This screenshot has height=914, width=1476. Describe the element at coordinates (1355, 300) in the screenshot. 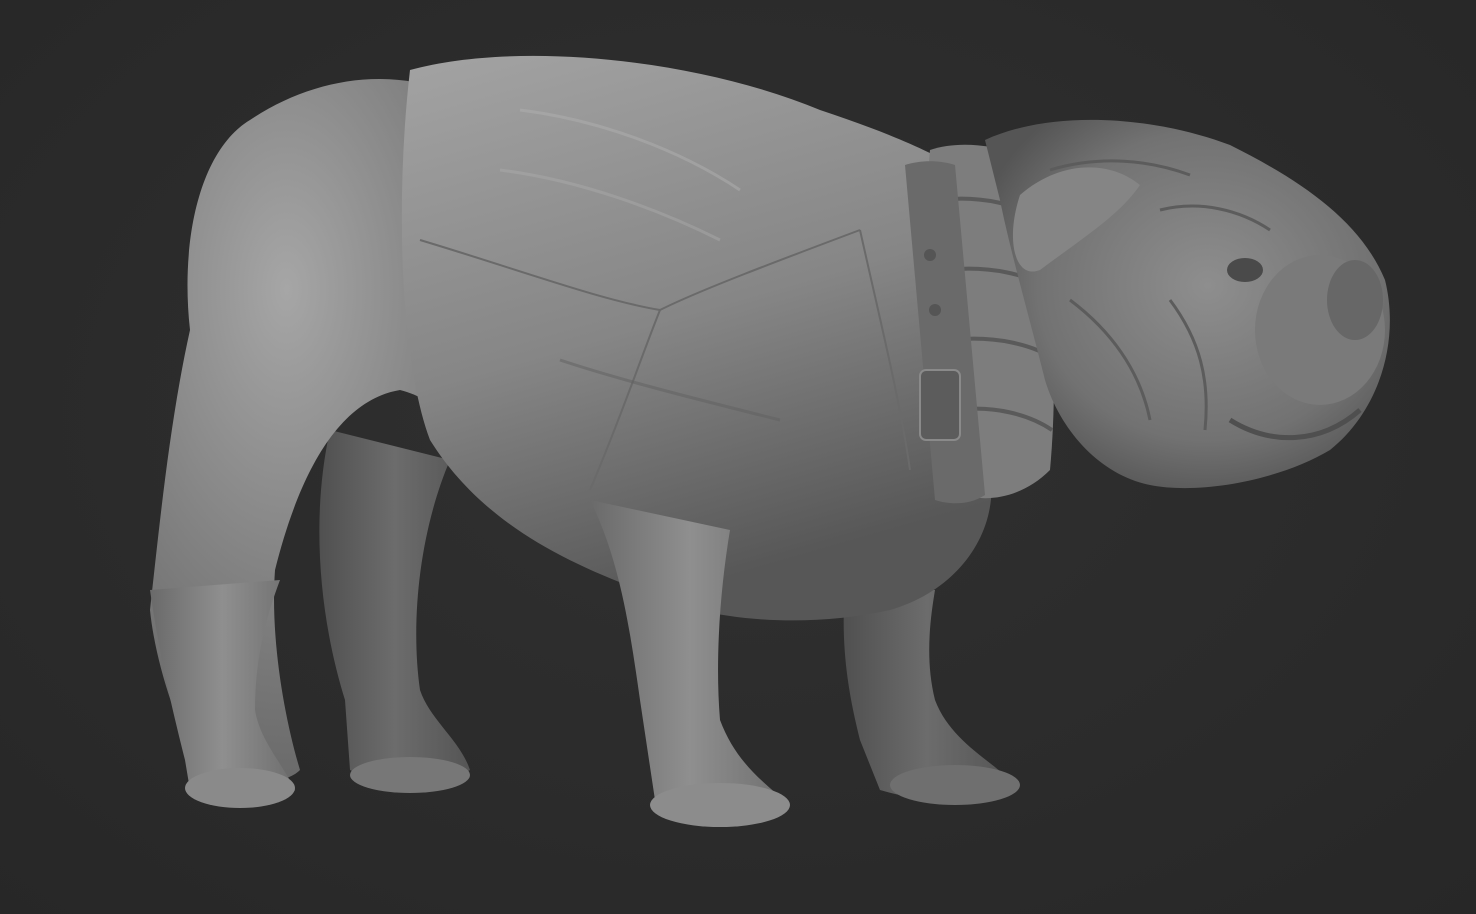

I see `nose` at that location.